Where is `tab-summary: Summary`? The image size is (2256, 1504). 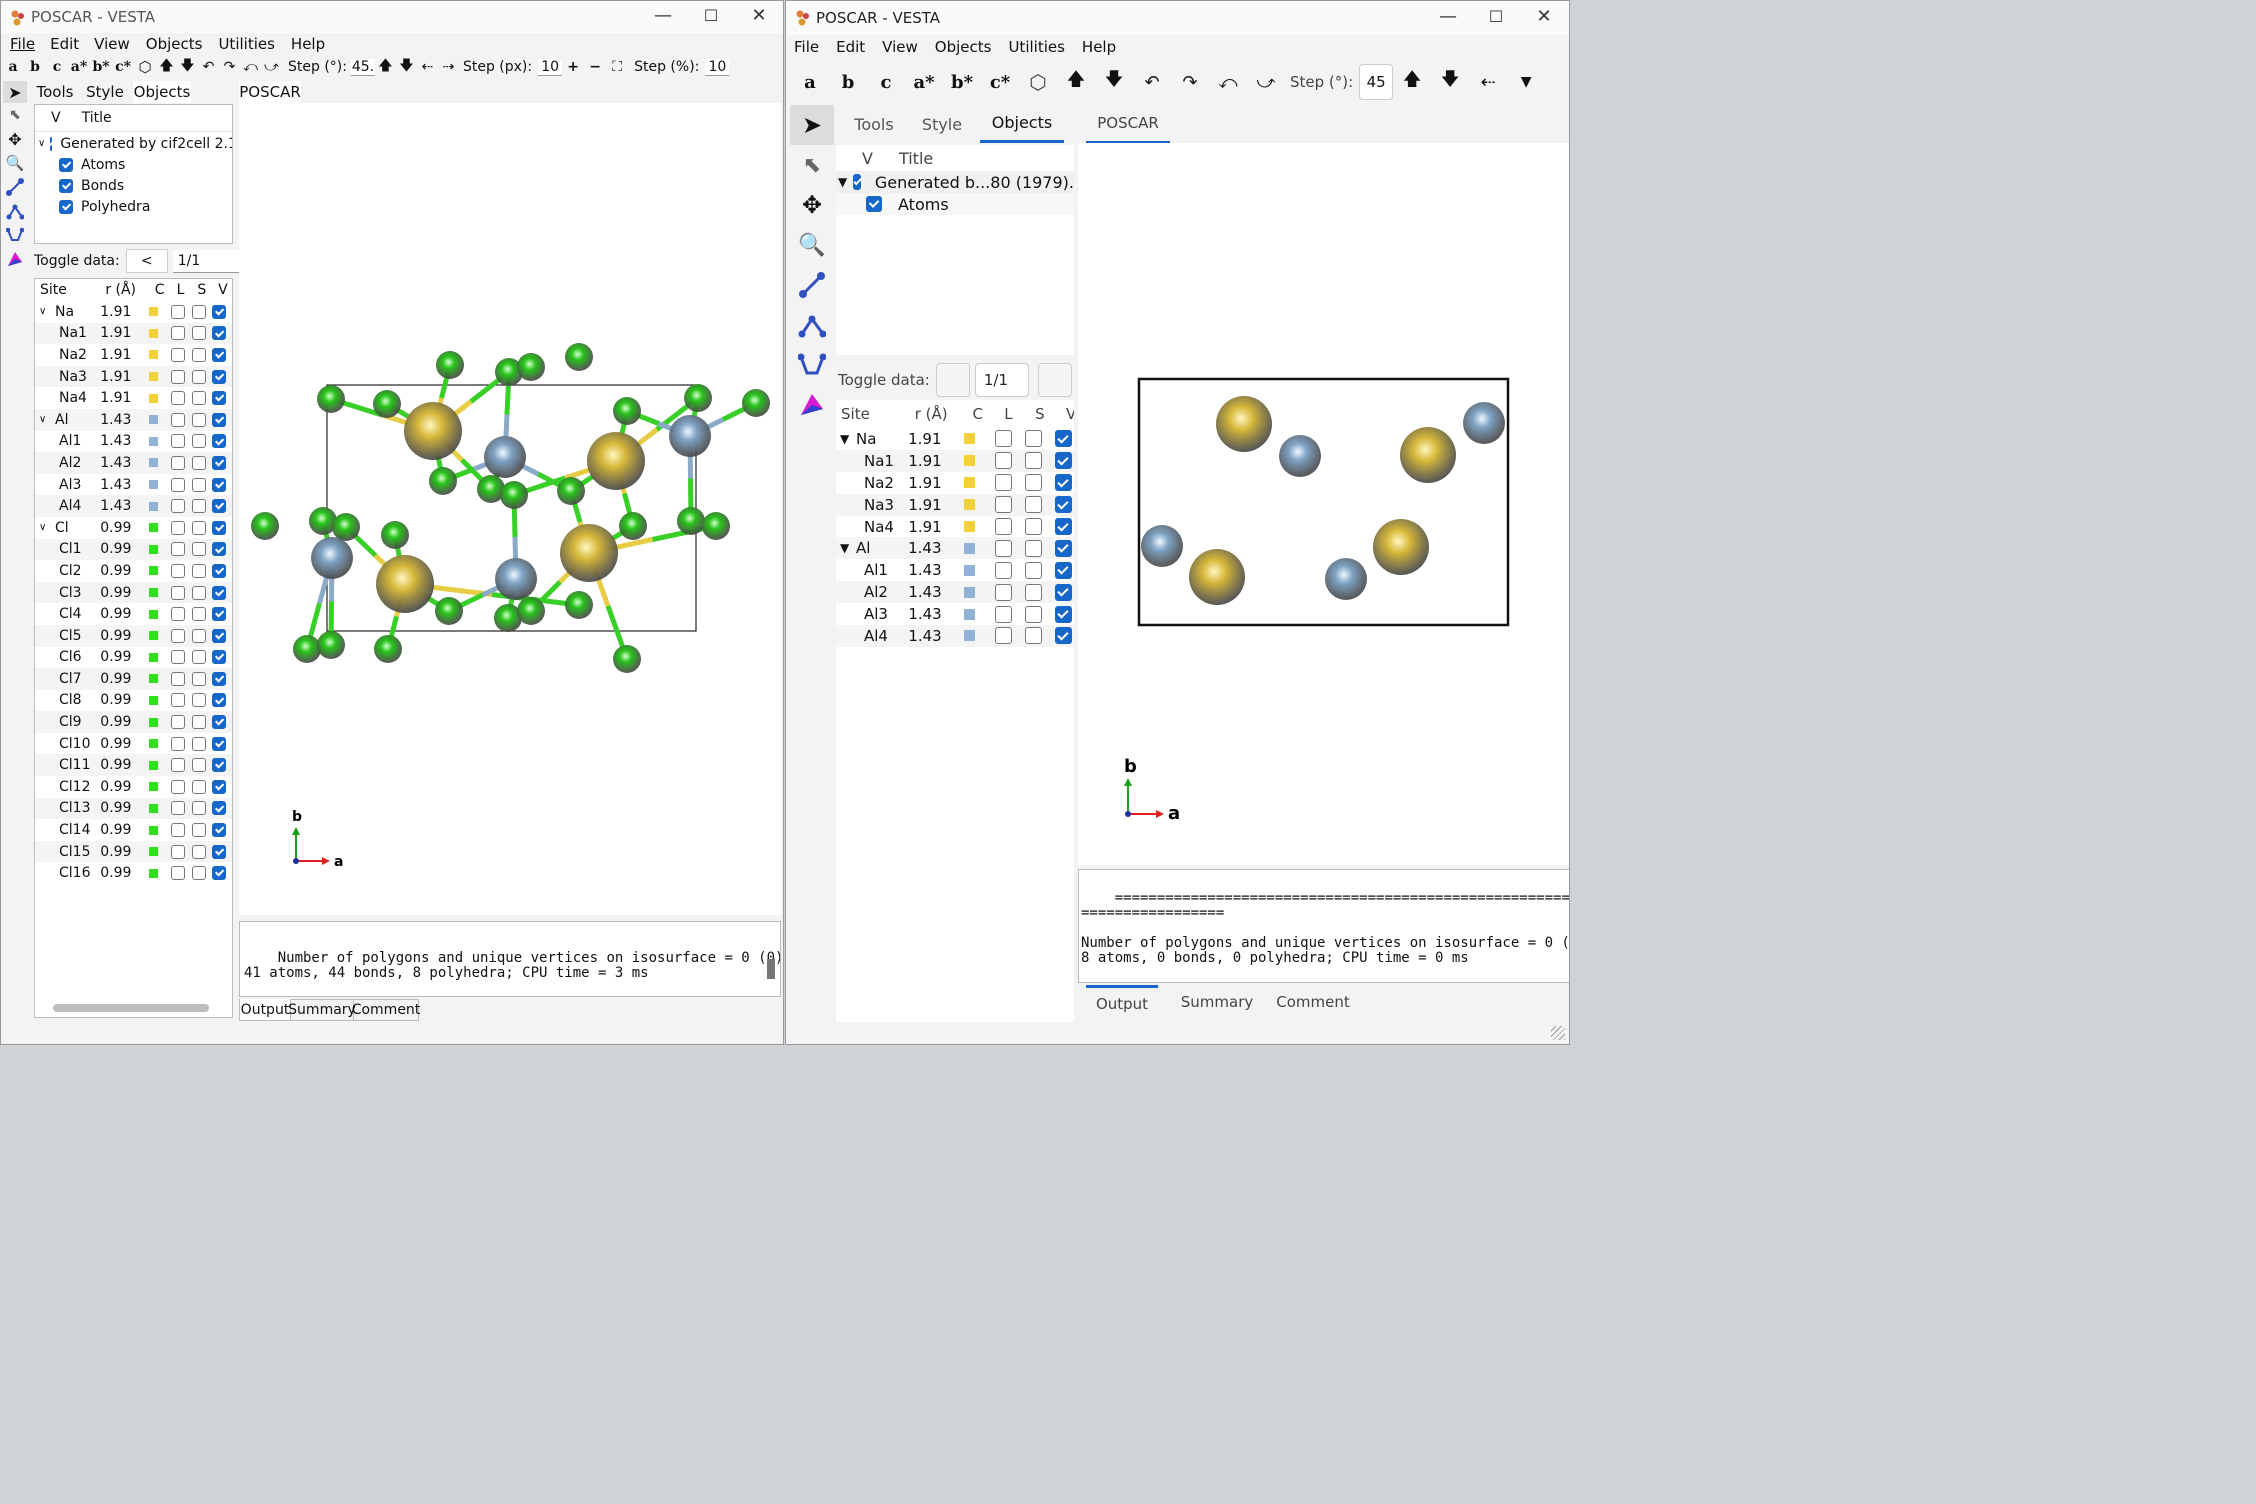 tab-summary: Summary is located at coordinates (1217, 1002).